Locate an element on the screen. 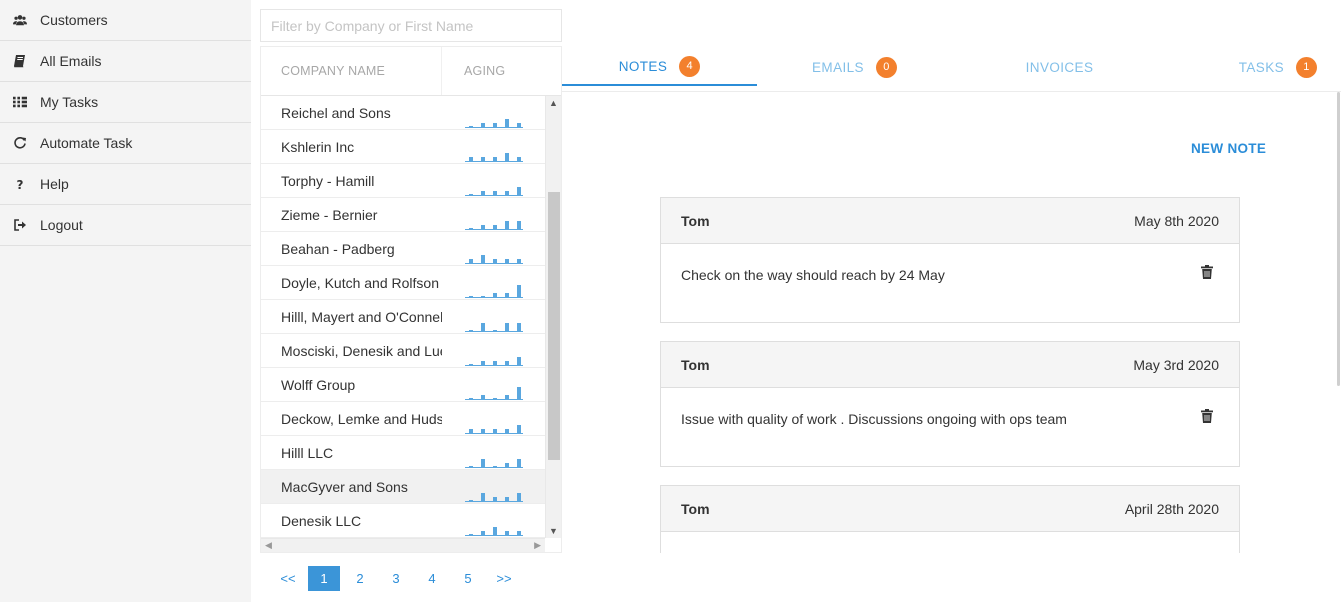 The image size is (1341, 602). company-row: Doyle, Kutch and Rolfson is located at coordinates (403, 283).